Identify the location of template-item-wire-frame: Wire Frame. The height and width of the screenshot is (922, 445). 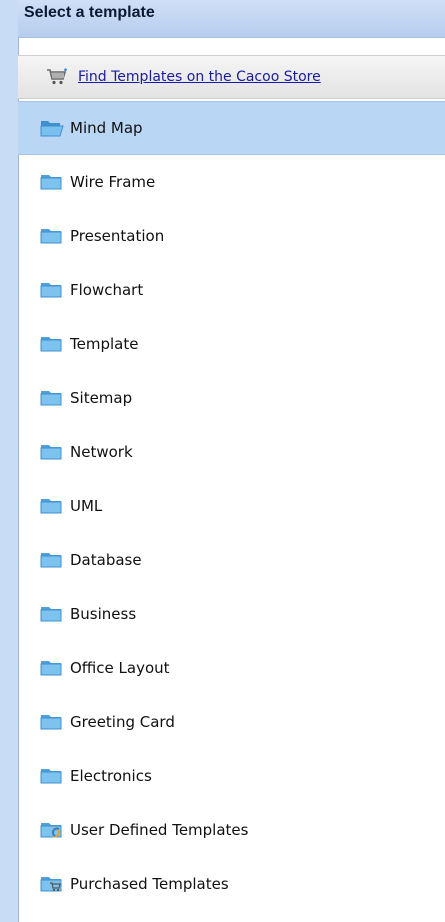
(231, 182).